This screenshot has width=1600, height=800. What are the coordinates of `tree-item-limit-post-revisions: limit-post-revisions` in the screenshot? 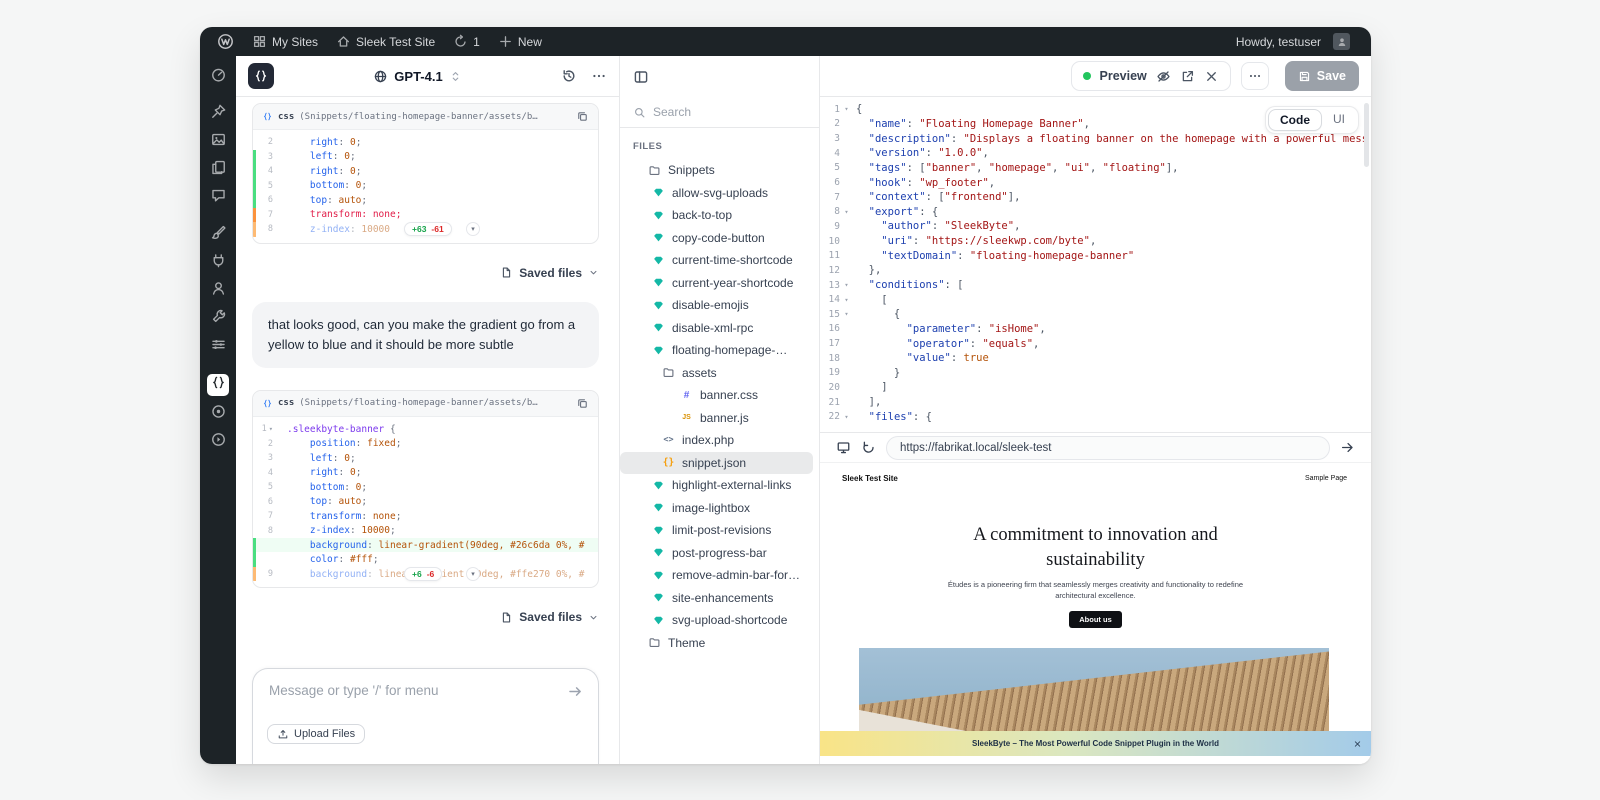 It's located at (716, 530).